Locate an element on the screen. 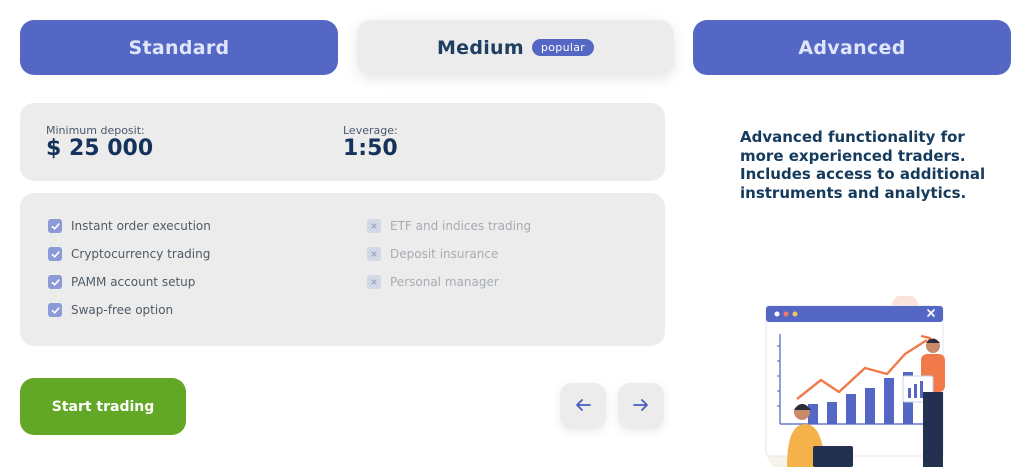 The image size is (1024, 467). feature-label: Personal manager is located at coordinates (444, 282).